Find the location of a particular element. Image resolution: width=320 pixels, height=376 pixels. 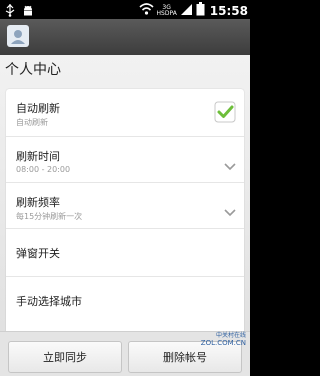

setting-popup-toggle: 弹窗开关 is located at coordinates (125, 252).